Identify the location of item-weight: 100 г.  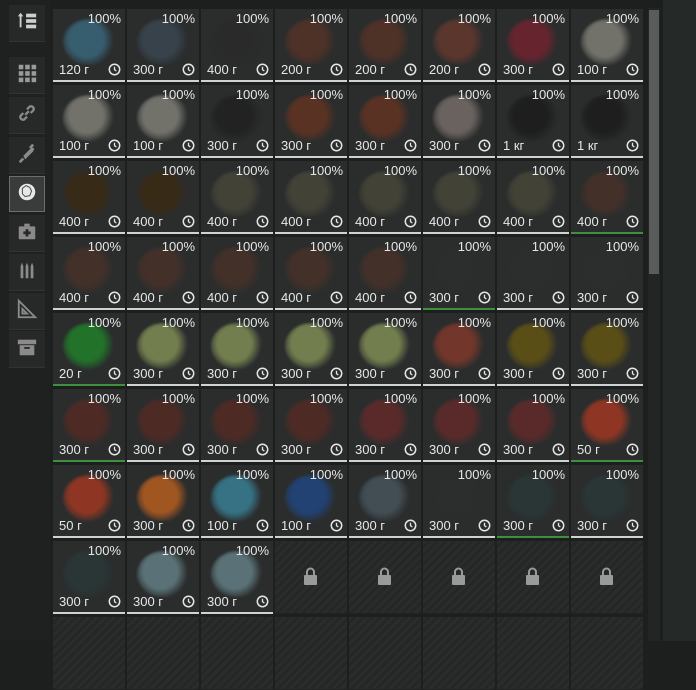
(222, 525).